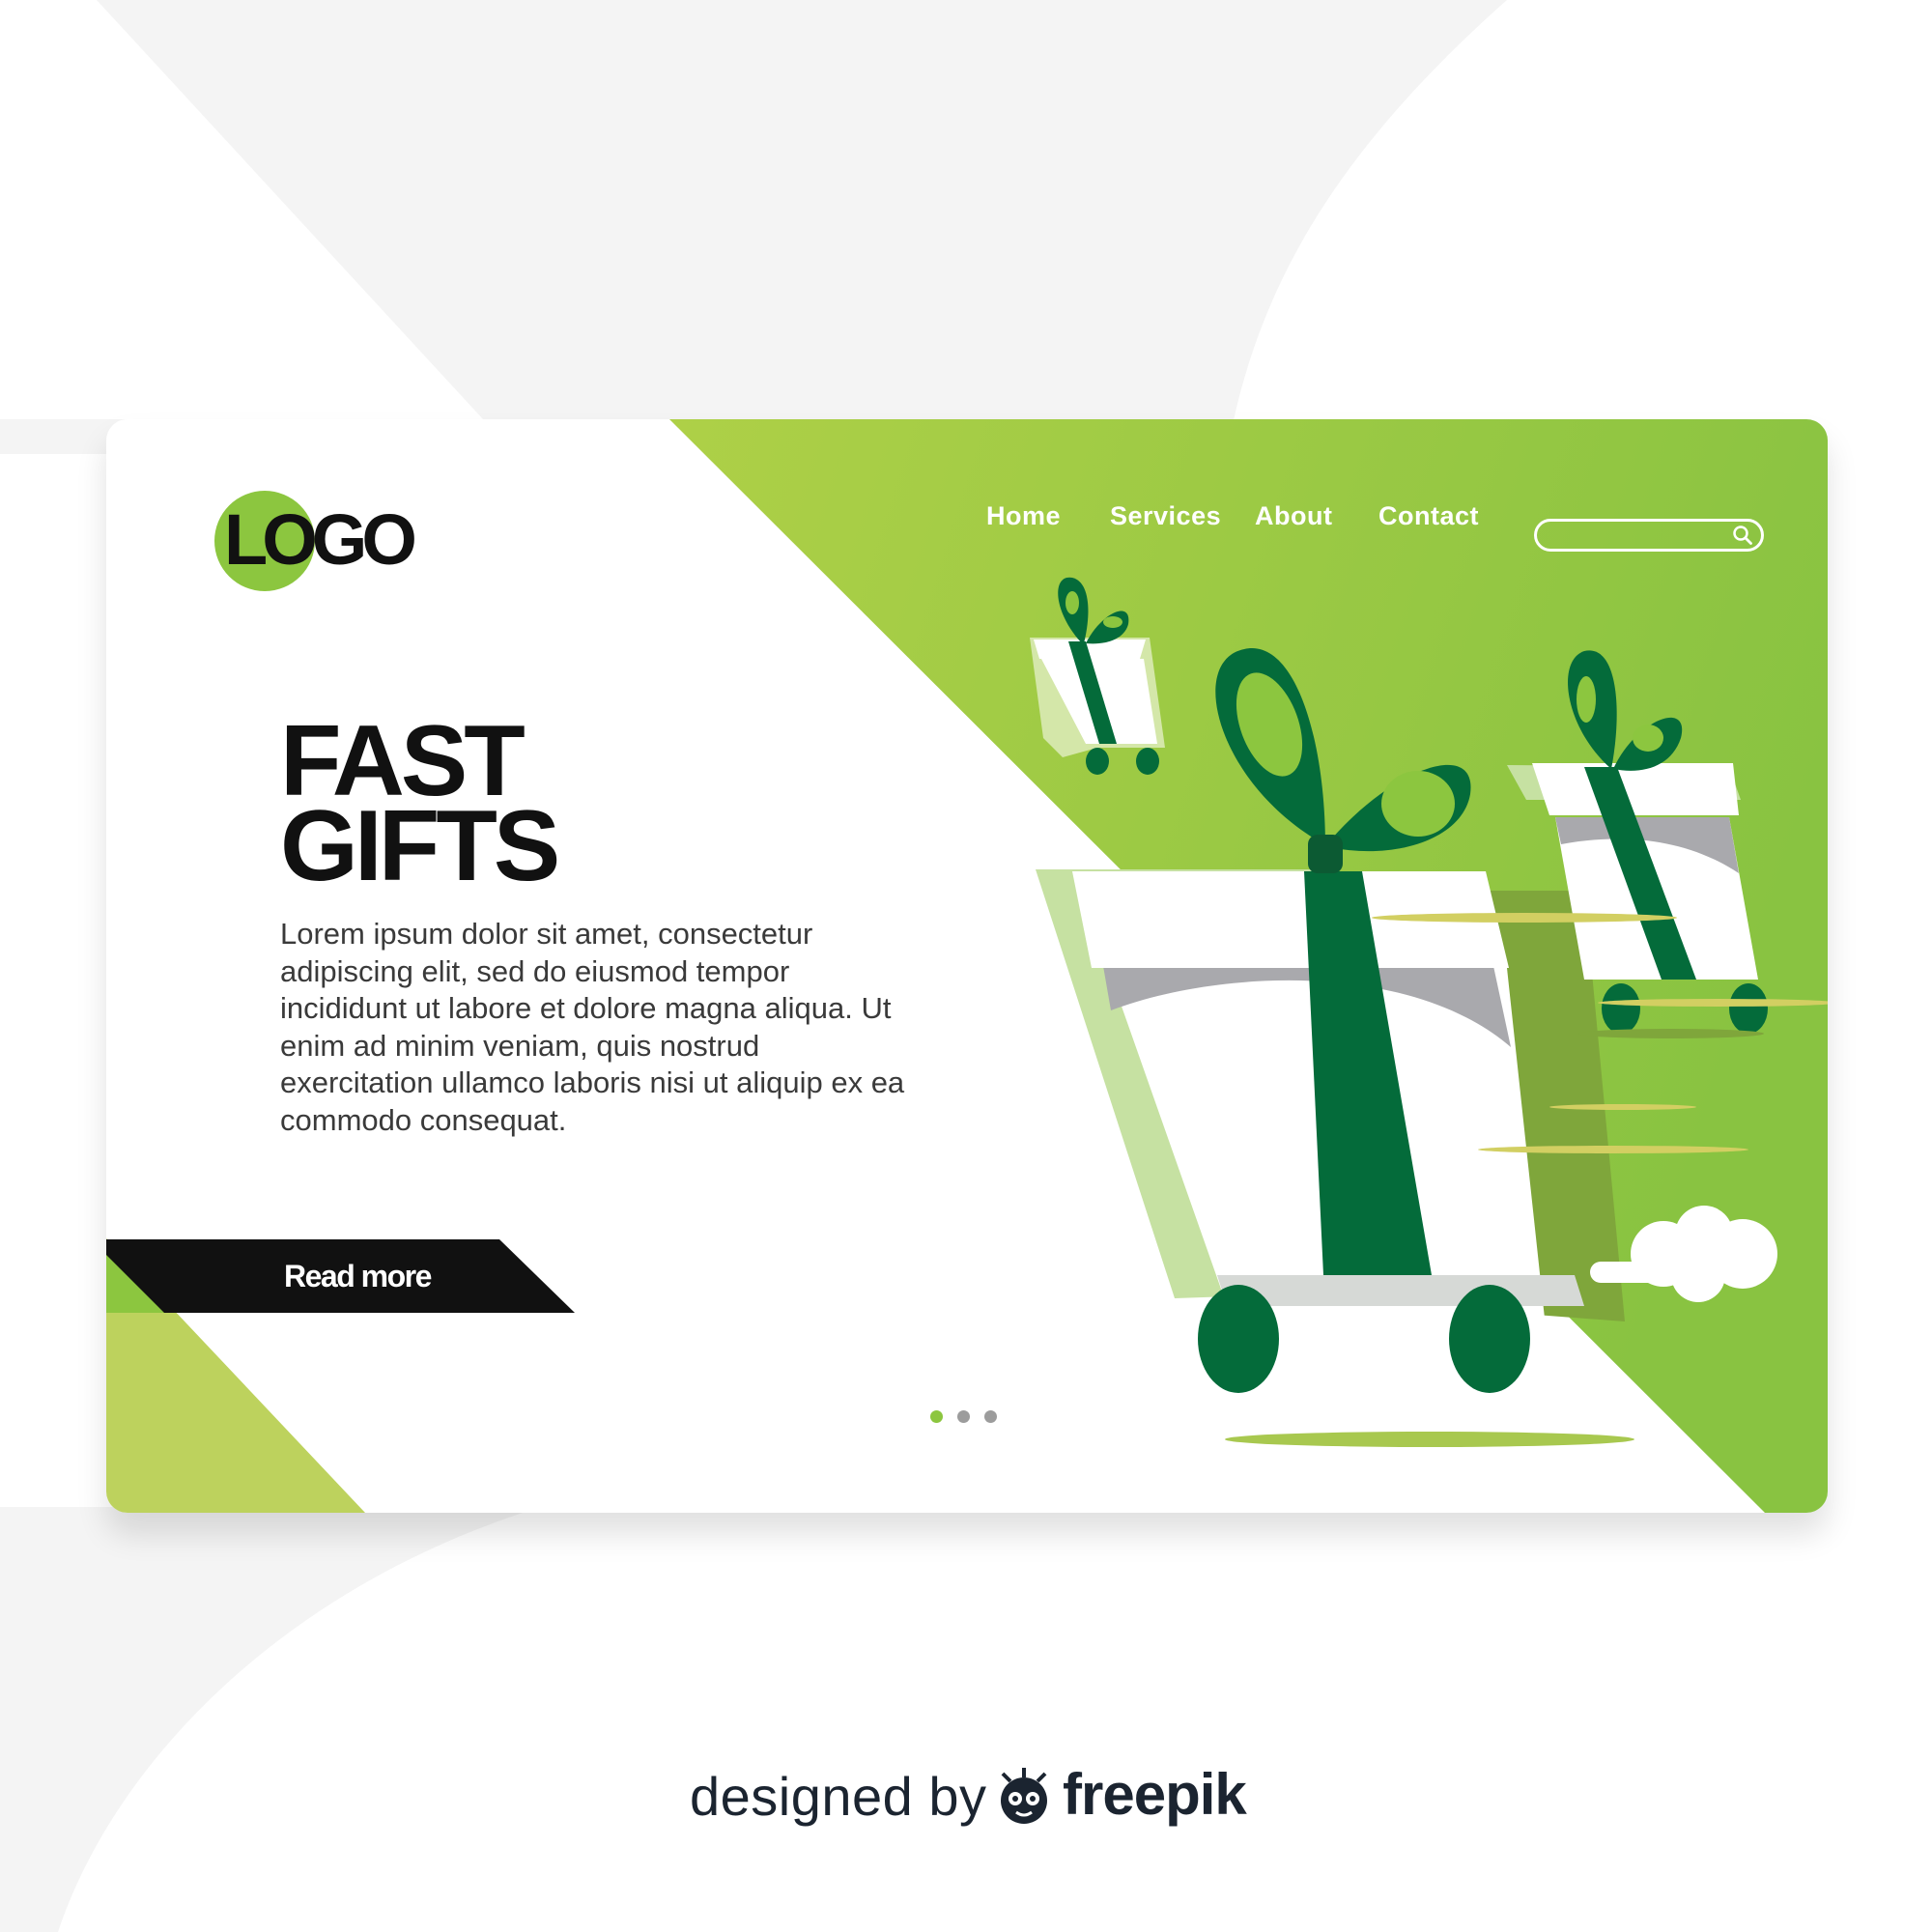 The height and width of the screenshot is (1932, 1932). I want to click on search-box, so click(1649, 535).